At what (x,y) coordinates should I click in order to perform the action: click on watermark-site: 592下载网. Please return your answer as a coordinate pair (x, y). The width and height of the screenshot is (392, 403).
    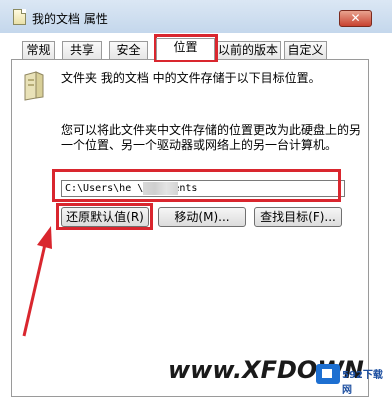
    Looking at the image, I should click on (362, 383).